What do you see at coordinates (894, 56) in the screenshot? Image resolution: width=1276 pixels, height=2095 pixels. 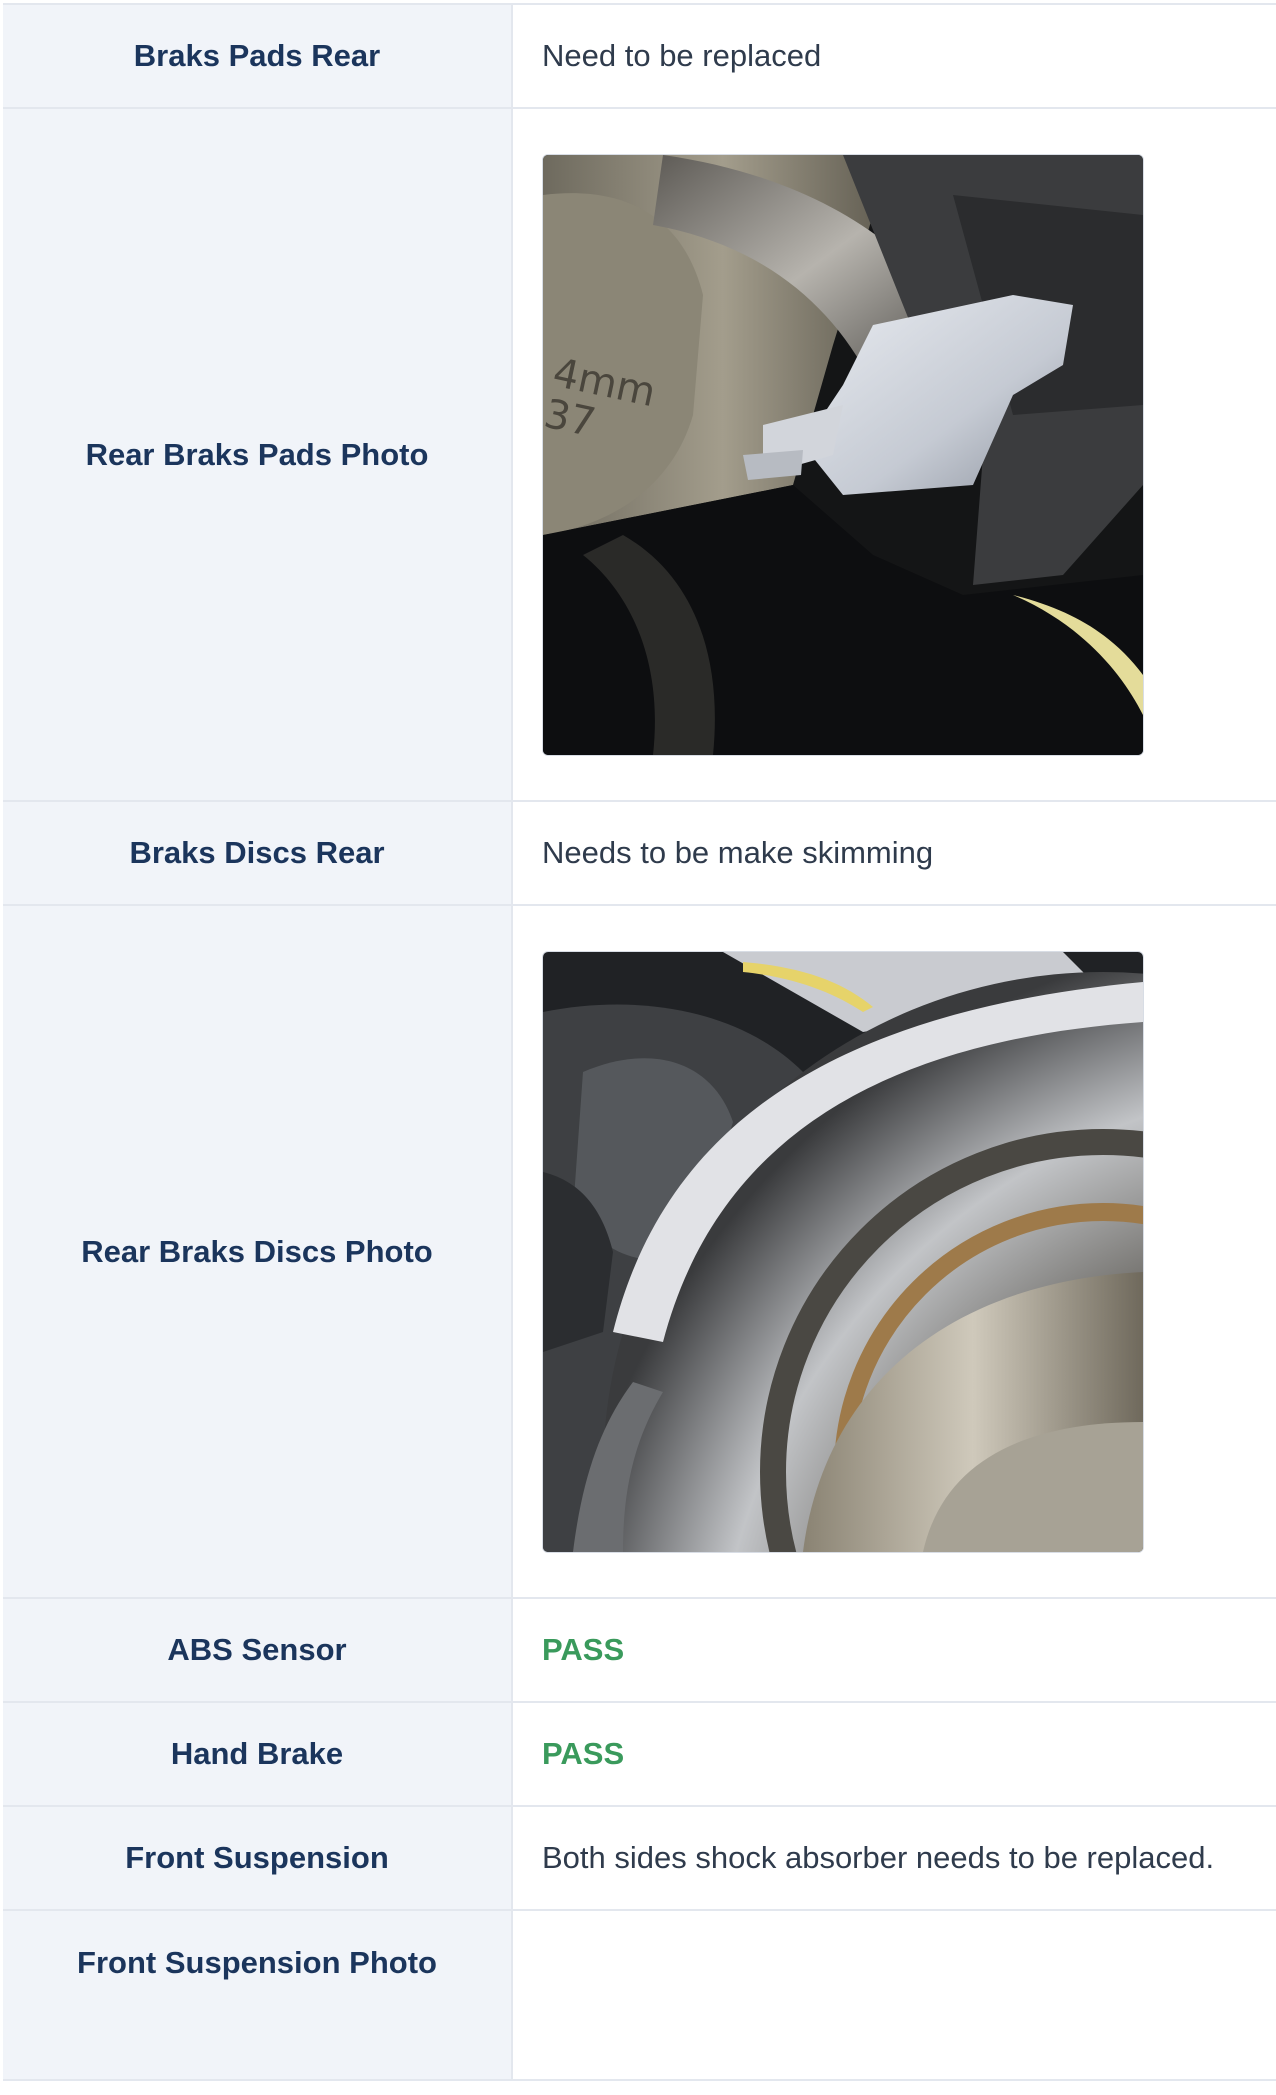 I see `row-value-brake-pads-rear: Need to be replaced` at bounding box center [894, 56].